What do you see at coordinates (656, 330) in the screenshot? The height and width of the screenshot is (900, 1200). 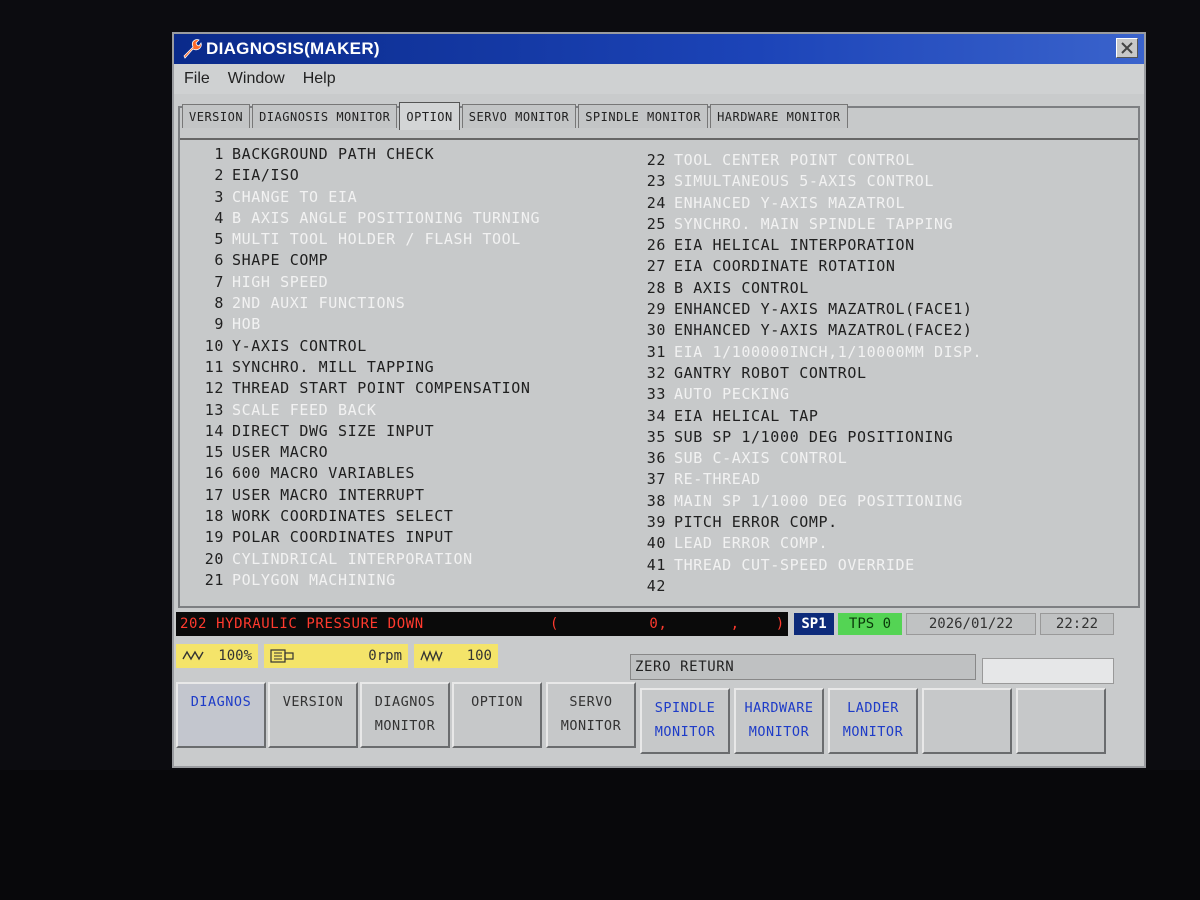 I see `option-number: 30` at bounding box center [656, 330].